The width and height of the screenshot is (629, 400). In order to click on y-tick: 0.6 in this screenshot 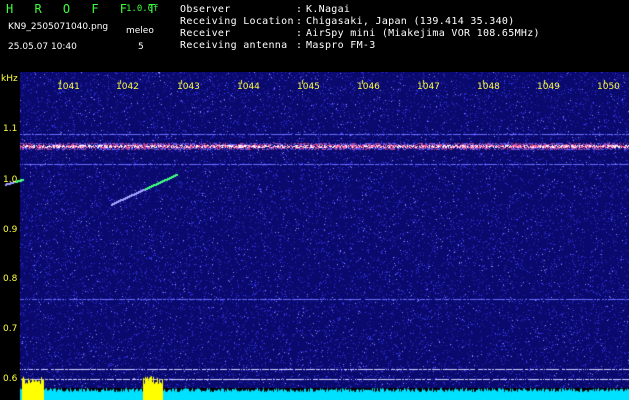, I will do `click(10, 379)`.